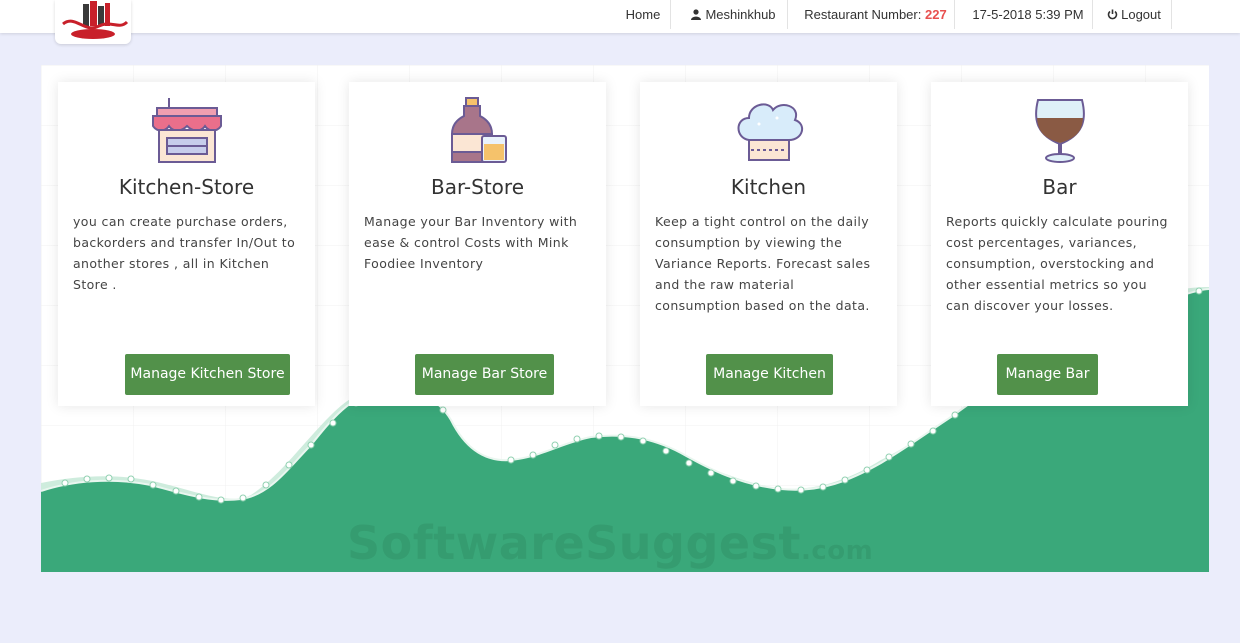 The width and height of the screenshot is (1240, 643). What do you see at coordinates (186, 187) in the screenshot?
I see `card-title: Kitchen-Store` at bounding box center [186, 187].